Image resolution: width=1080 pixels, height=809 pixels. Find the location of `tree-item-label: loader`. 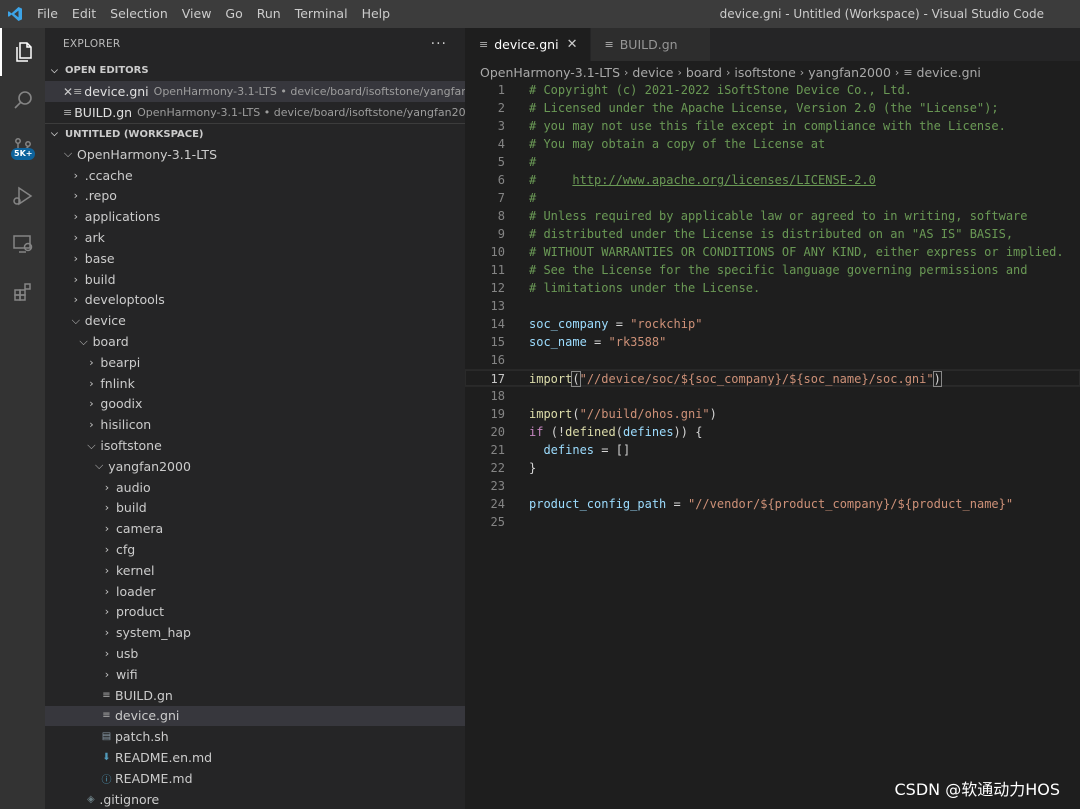

tree-item-label: loader is located at coordinates (136, 591).